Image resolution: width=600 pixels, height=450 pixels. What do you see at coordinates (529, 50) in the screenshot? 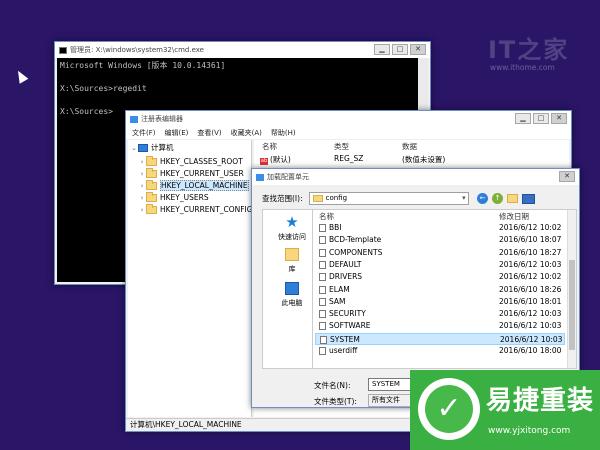
I see `ithome-logo: IT之家` at bounding box center [529, 50].